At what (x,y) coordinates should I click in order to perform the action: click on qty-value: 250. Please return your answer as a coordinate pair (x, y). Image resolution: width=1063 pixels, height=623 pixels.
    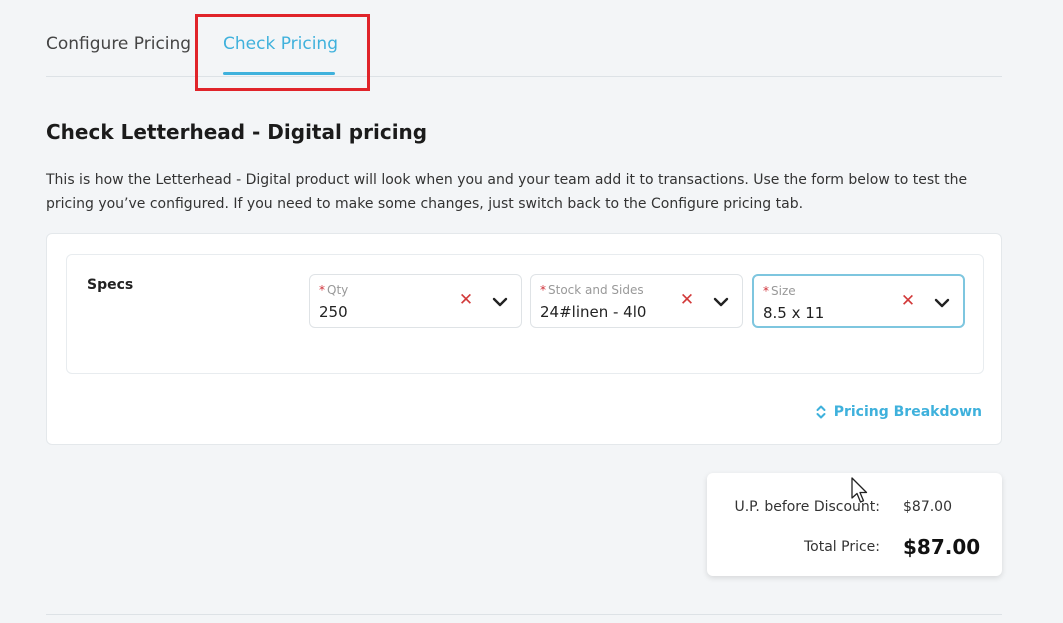
    Looking at the image, I should click on (333, 312).